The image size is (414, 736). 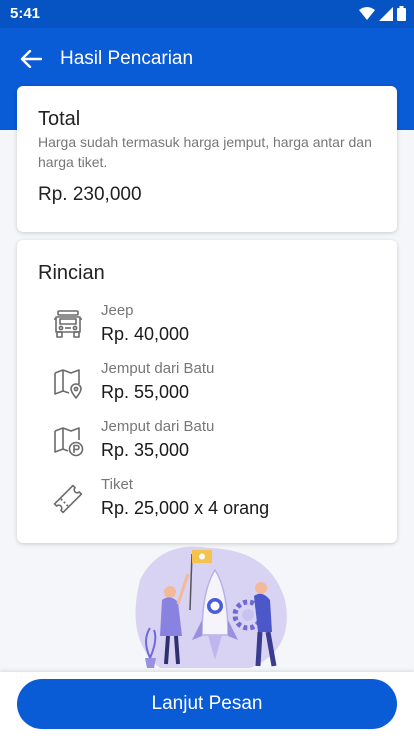 What do you see at coordinates (207, 14) in the screenshot?
I see `status-bar: 5:41` at bounding box center [207, 14].